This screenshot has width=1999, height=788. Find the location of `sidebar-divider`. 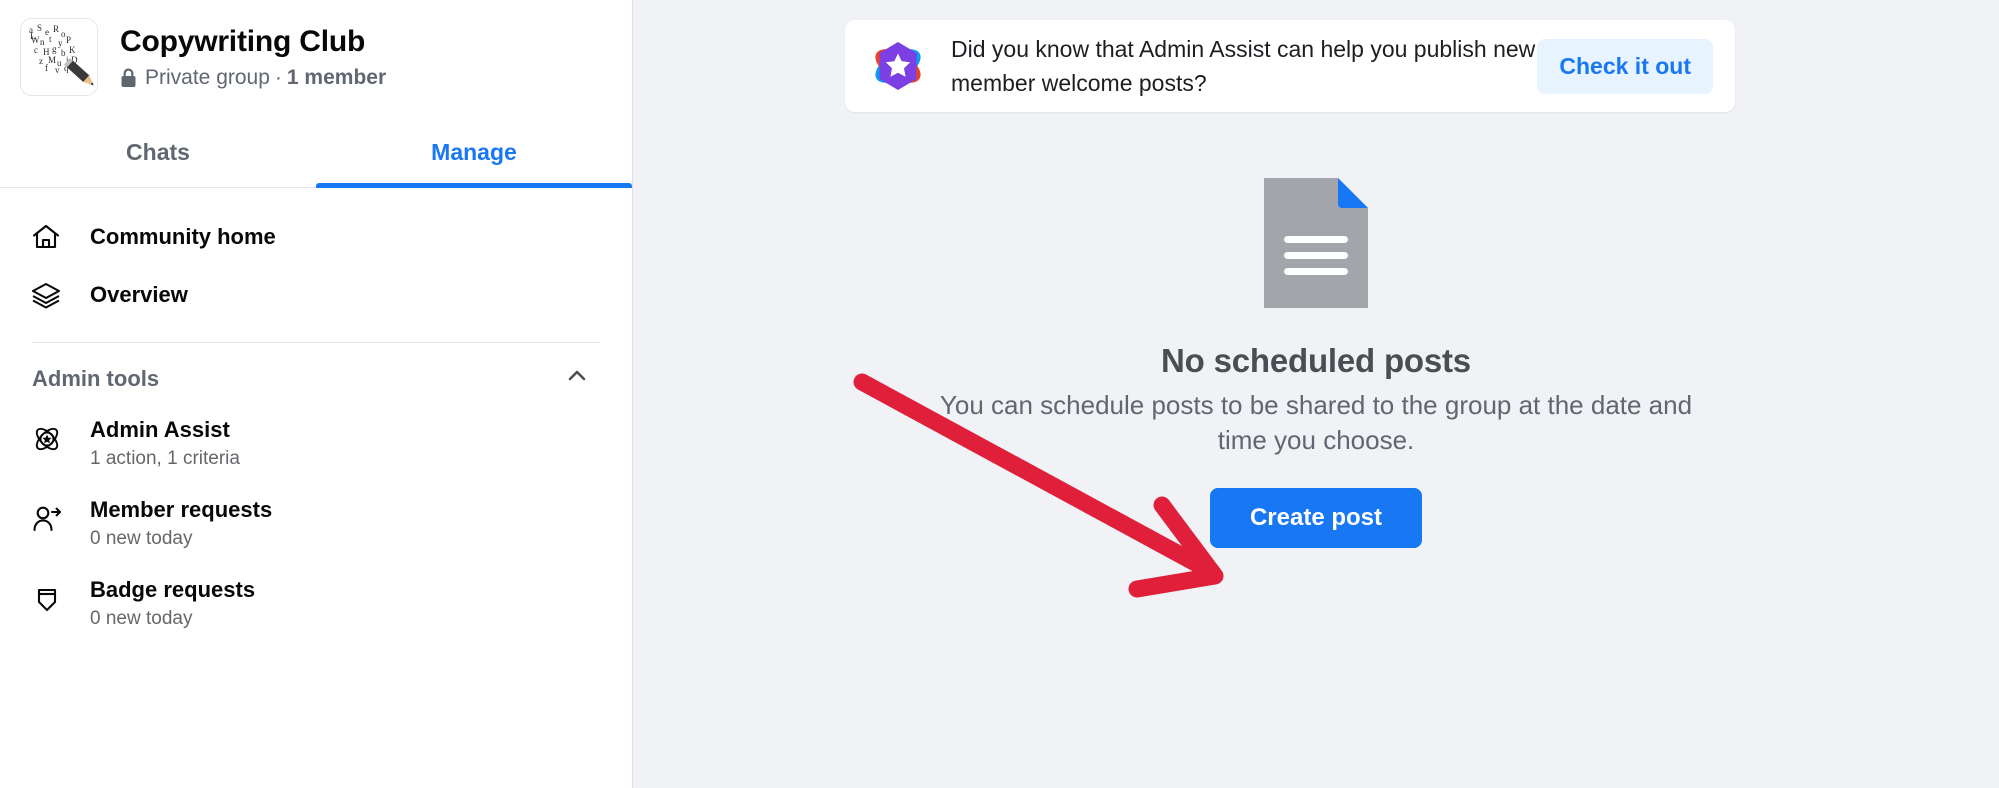

sidebar-divider is located at coordinates (316, 342).